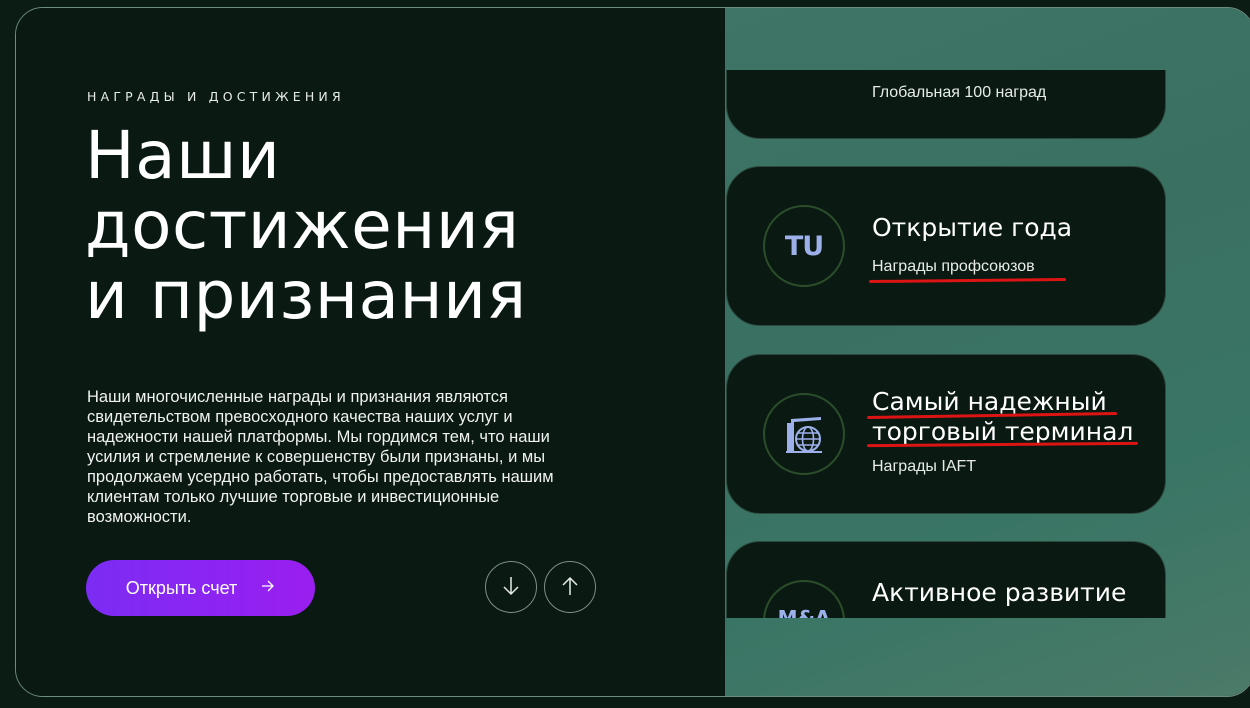 Image resolution: width=1250 pixels, height=708 pixels. I want to click on section-eyebrow: НАГРАДЫ И ДОСТИЖЕНИЯ, so click(216, 96).